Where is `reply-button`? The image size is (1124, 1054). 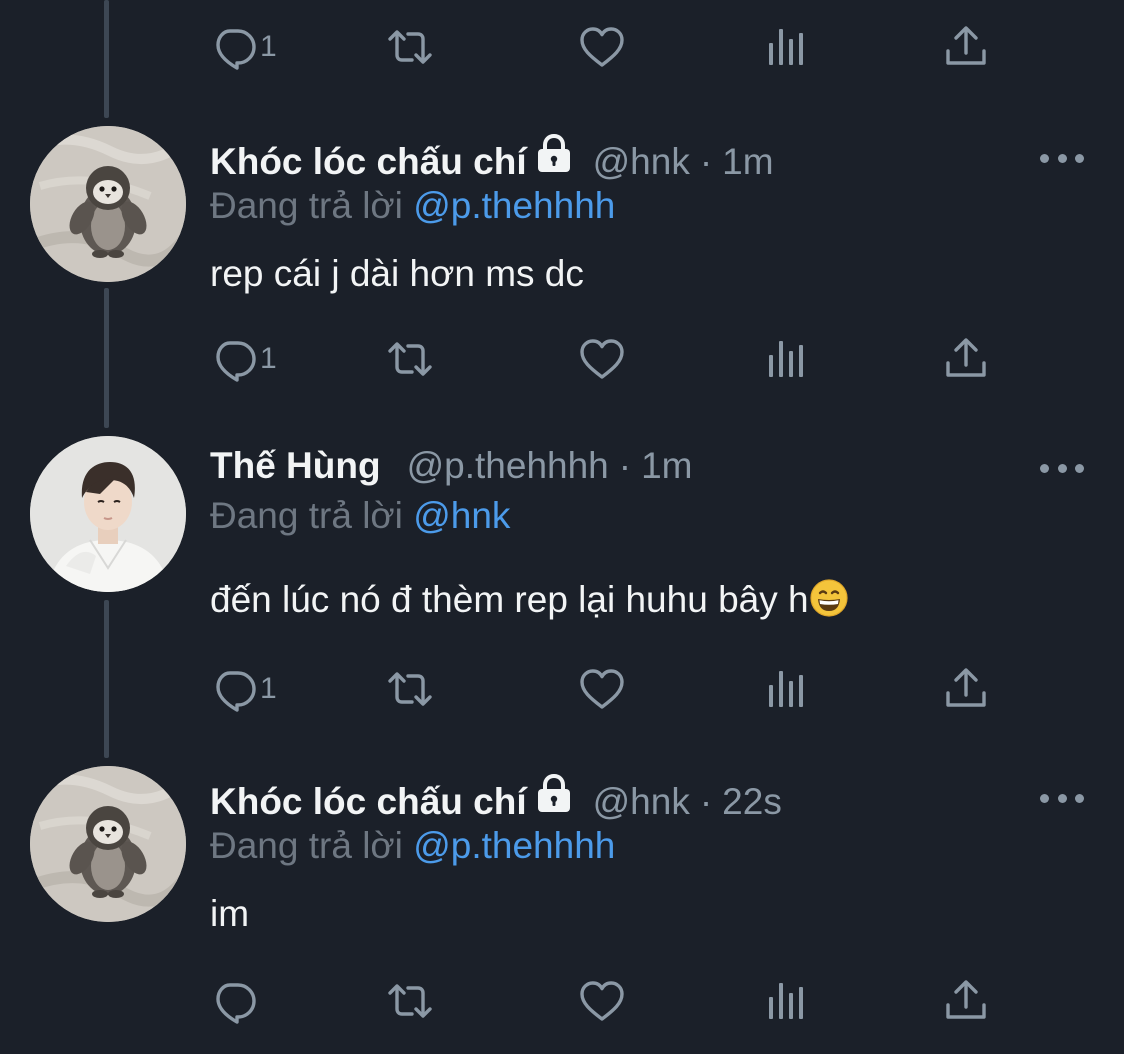
reply-button is located at coordinates (235, 1001).